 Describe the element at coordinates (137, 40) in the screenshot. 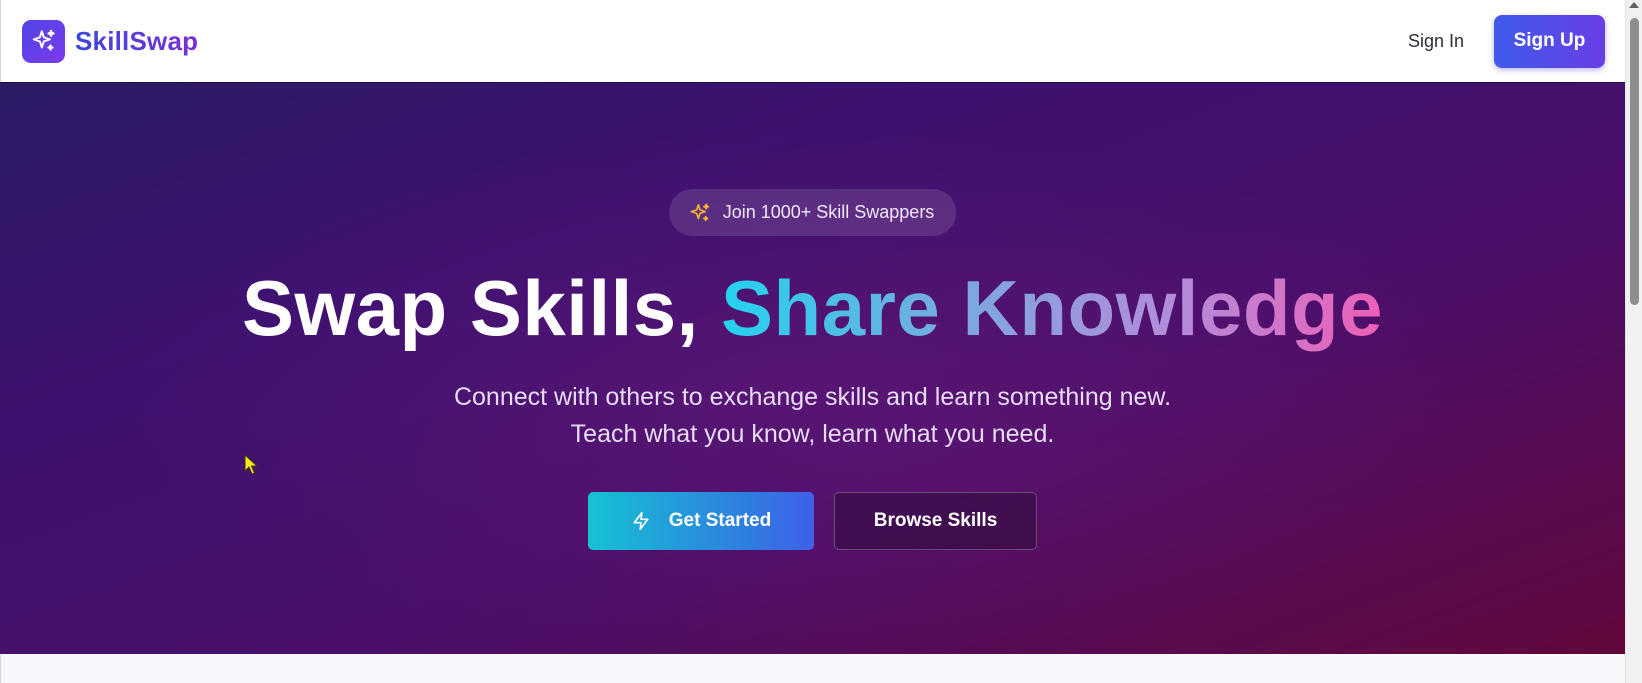

I see `brand-name: SkillSwap` at that location.